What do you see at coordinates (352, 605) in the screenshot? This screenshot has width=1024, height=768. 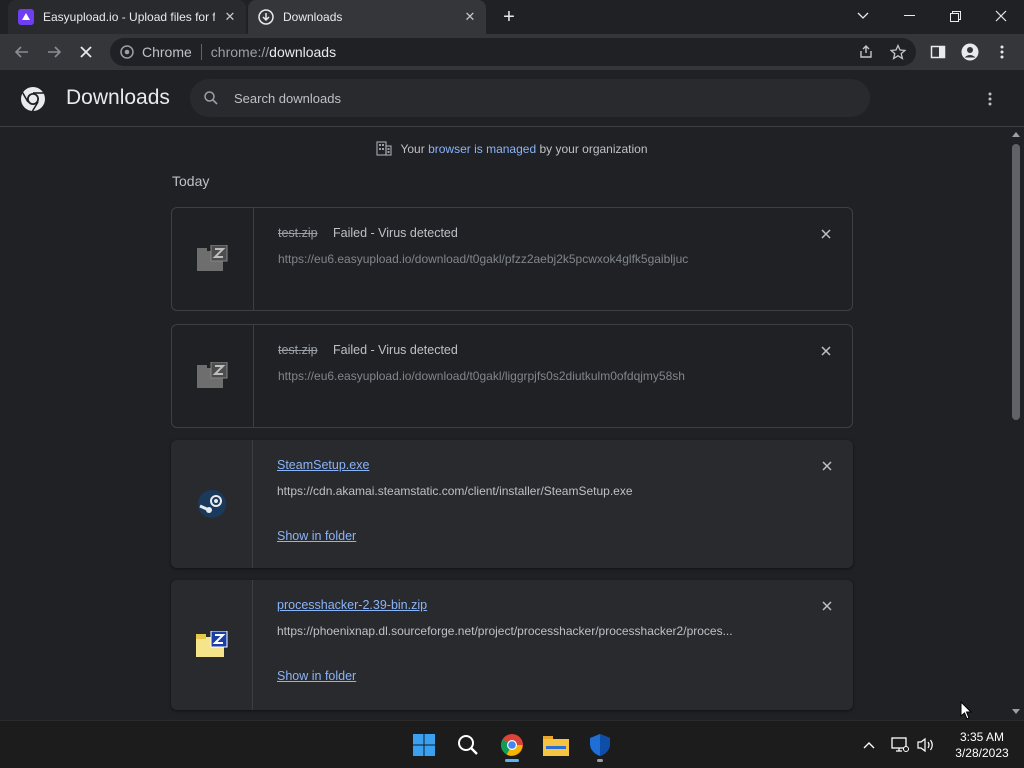 I see `file-name-link: processhacker-2.39-bin.zip` at bounding box center [352, 605].